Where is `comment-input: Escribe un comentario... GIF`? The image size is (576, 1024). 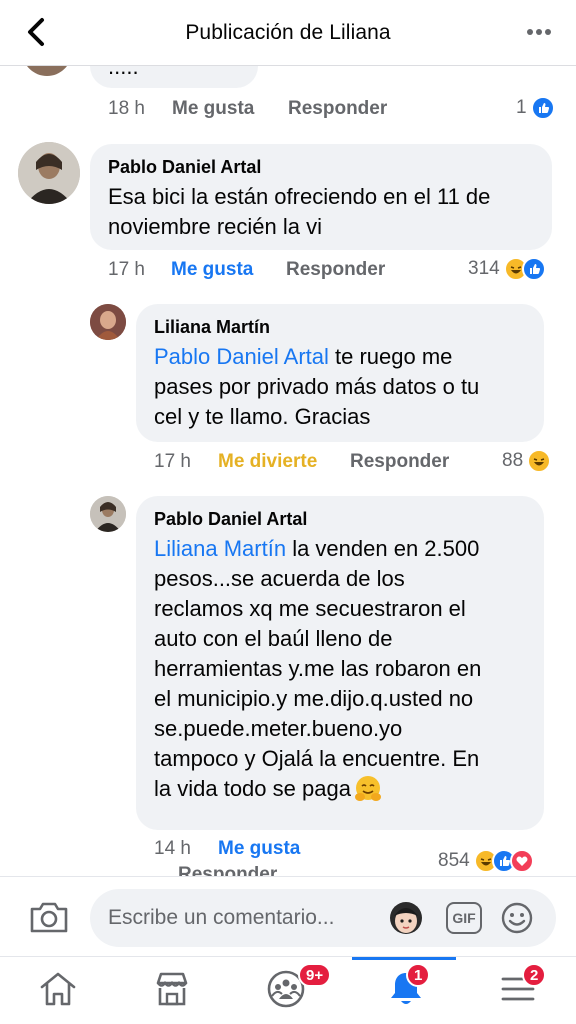
comment-input: Escribe un comentario... GIF is located at coordinates (323, 918).